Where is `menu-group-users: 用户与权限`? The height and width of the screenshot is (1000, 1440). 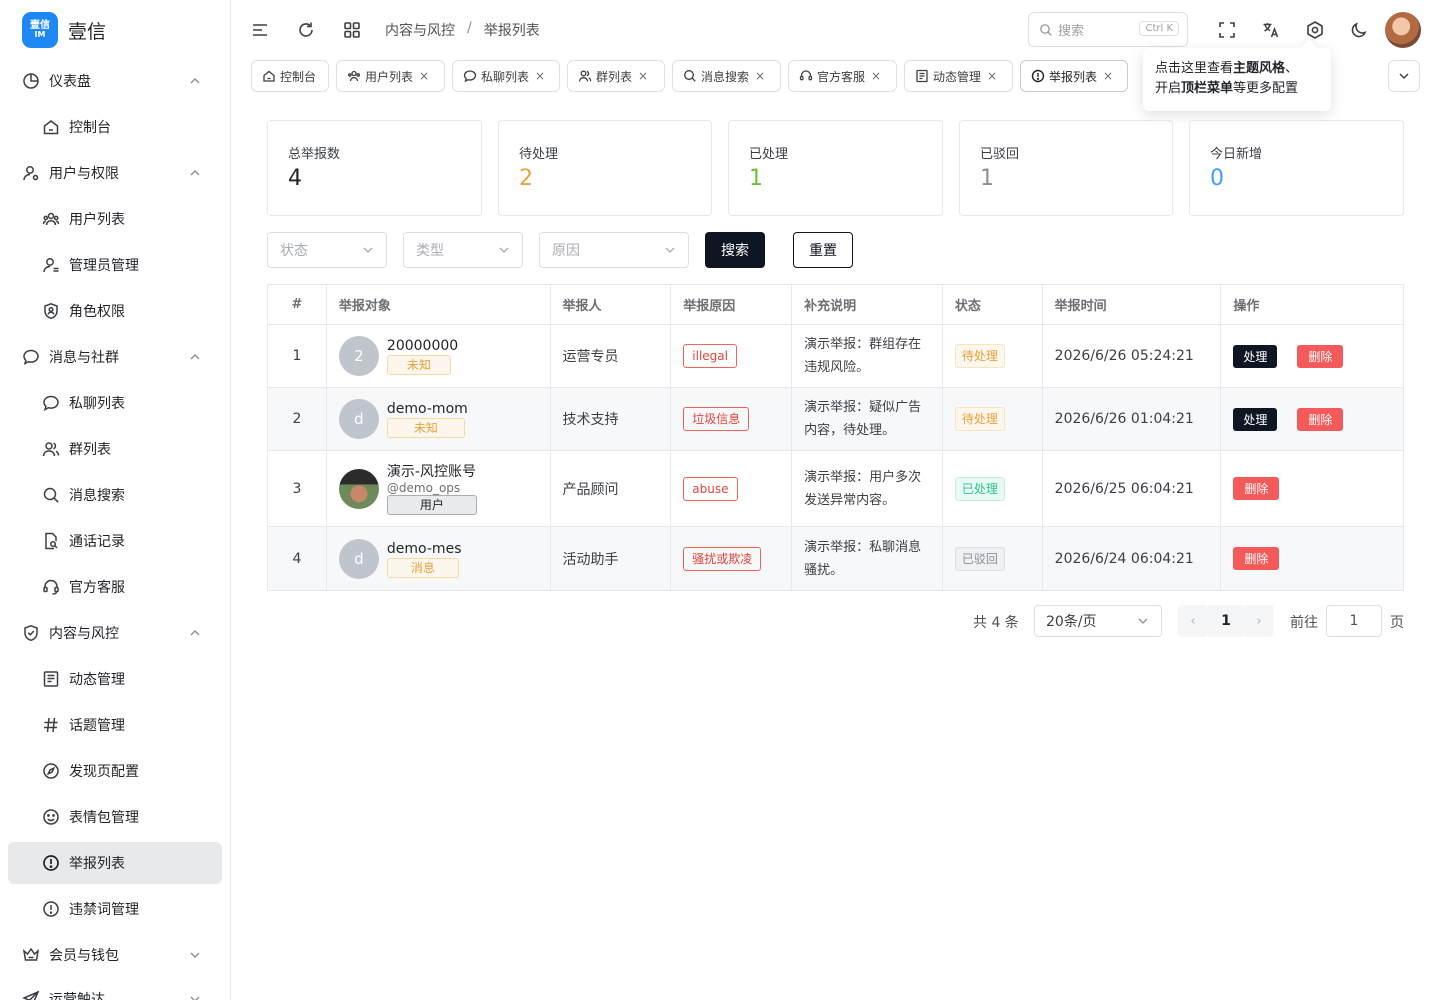 menu-group-users: 用户与权限 is located at coordinates (115, 173).